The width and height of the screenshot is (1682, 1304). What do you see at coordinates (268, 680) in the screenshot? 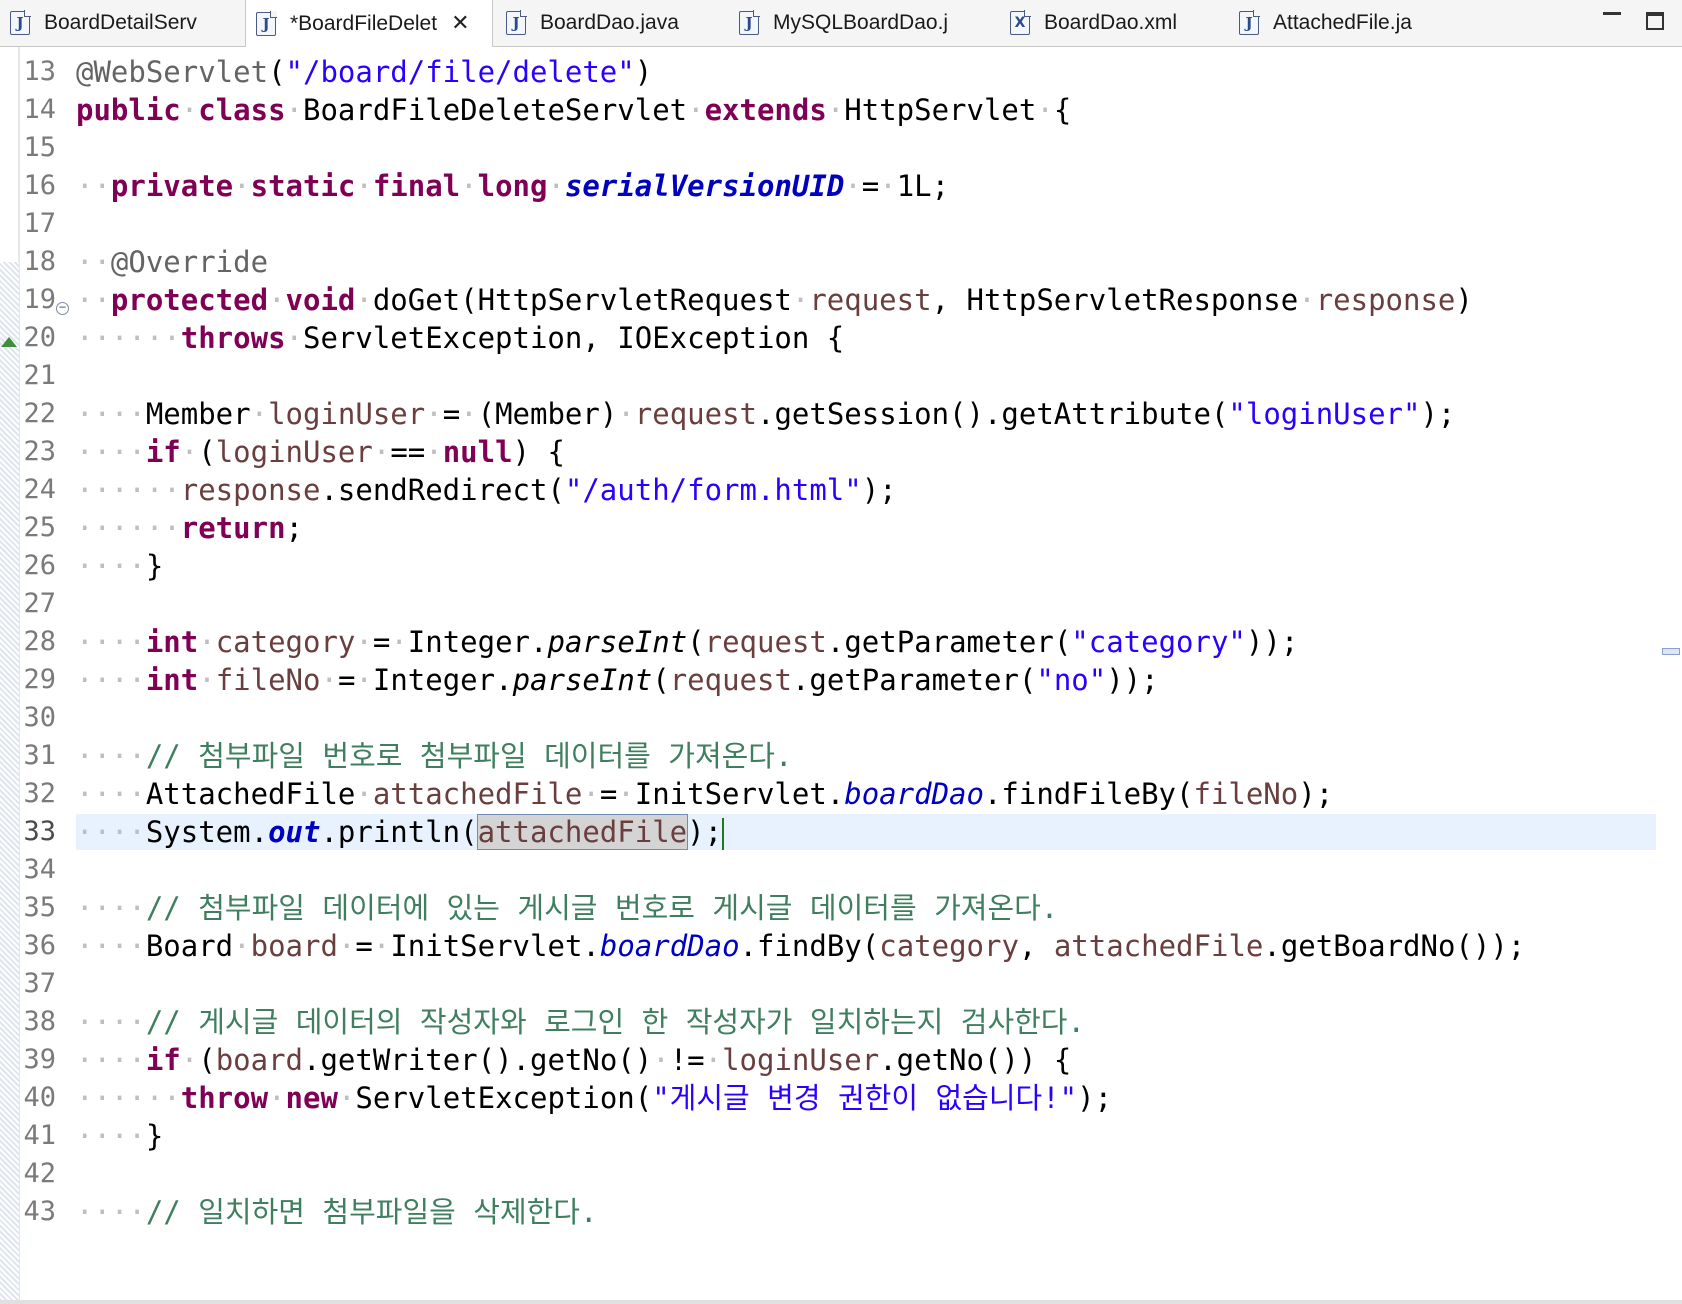
I see `local-variable: fileNo` at bounding box center [268, 680].